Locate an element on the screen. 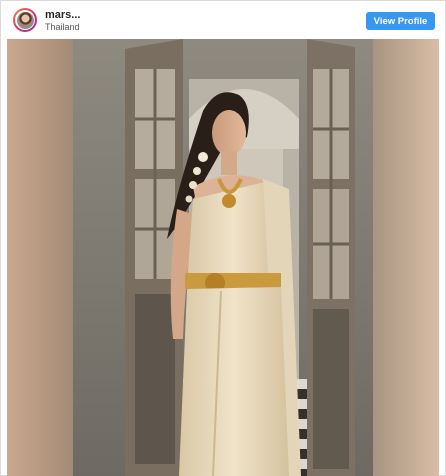 The image size is (446, 476). view-profile-button: View Profile is located at coordinates (400, 21).